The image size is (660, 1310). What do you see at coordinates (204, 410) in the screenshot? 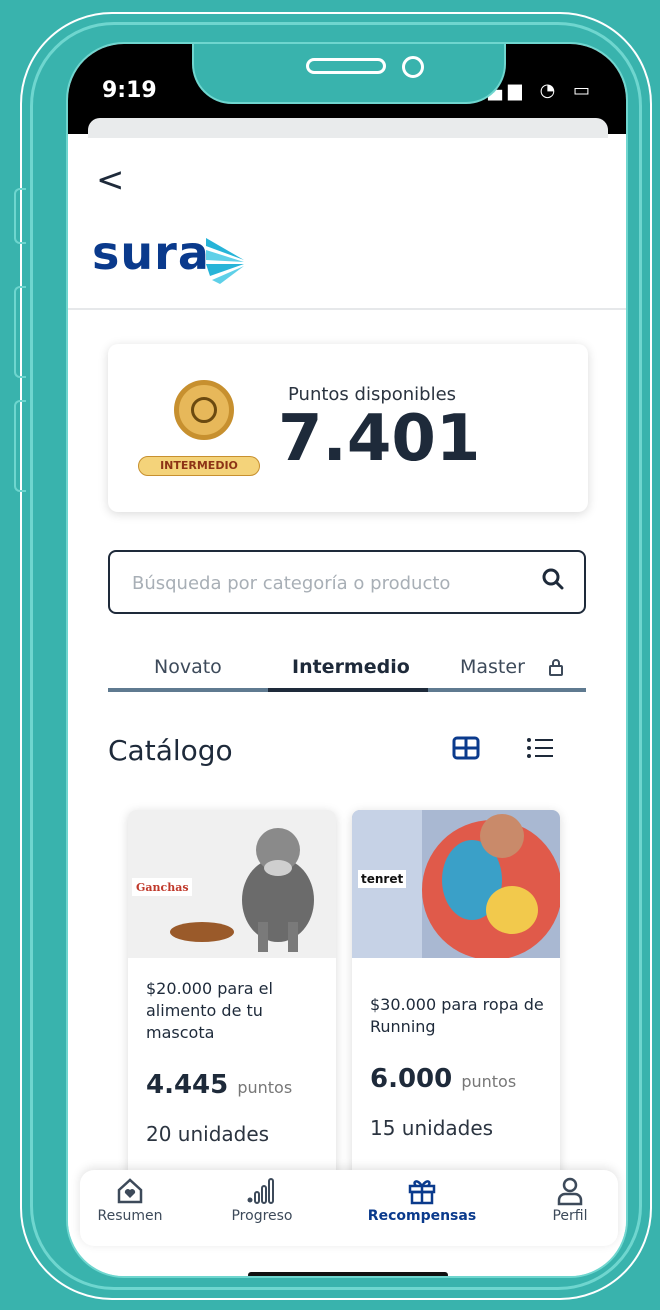
I see `medal-icon` at bounding box center [204, 410].